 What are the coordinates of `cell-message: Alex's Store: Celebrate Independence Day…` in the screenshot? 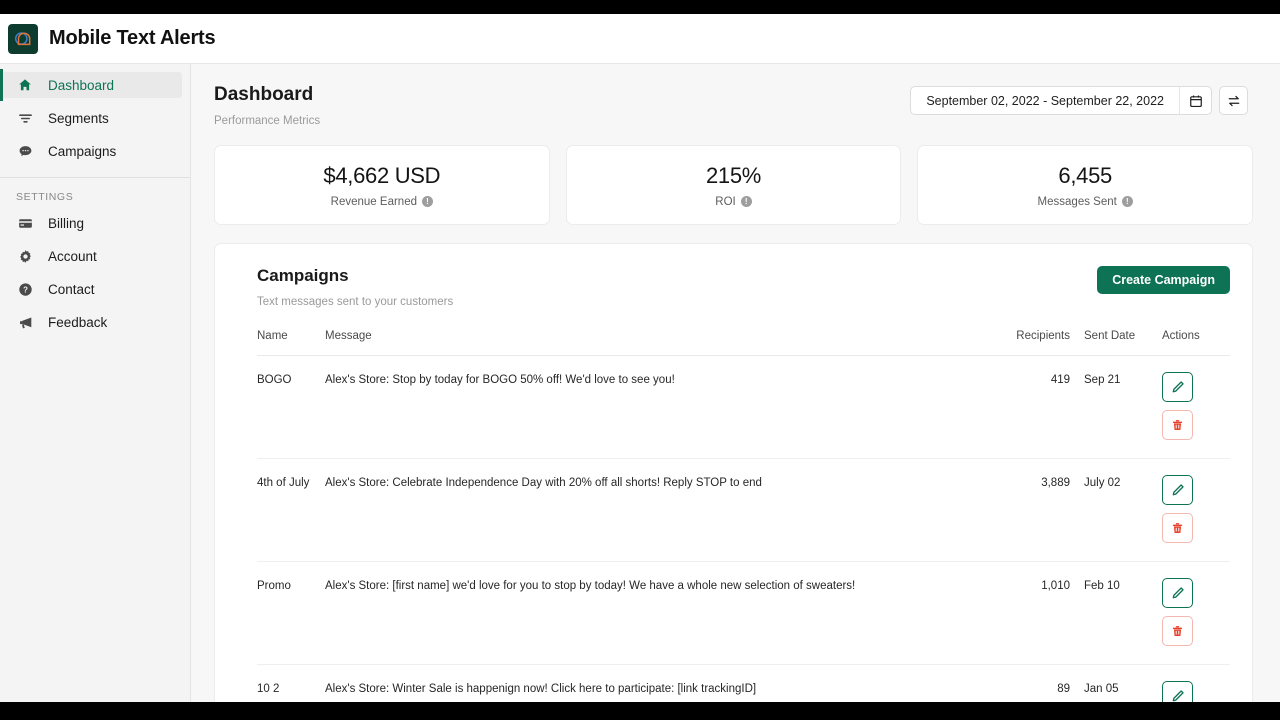 It's located at (654, 510).